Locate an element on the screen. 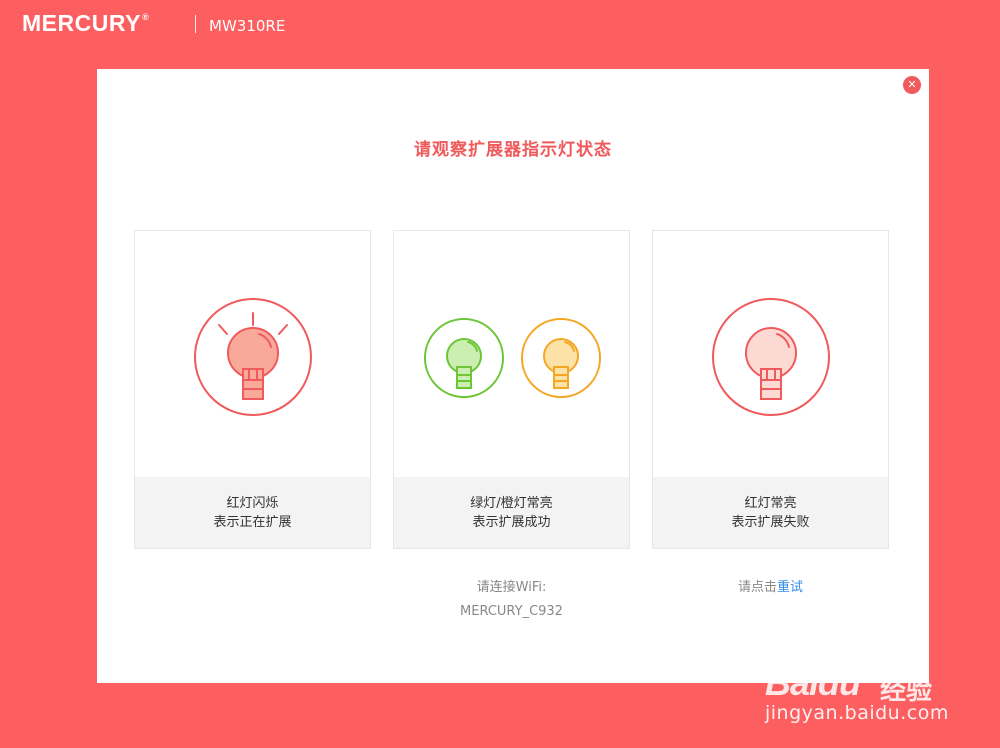 The height and width of the screenshot is (748, 1000). wifi-ssid: MERCURY_C932 is located at coordinates (511, 611).